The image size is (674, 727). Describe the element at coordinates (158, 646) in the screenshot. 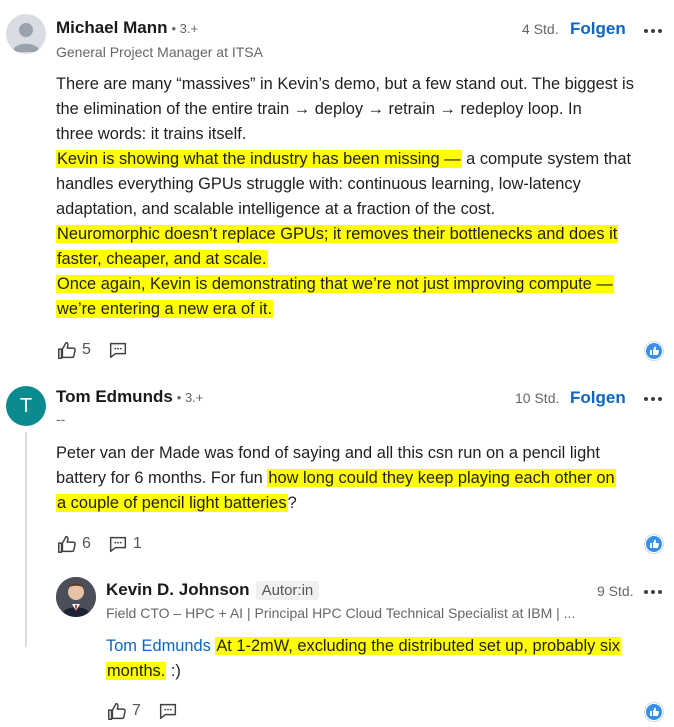

I see `mention-link: Tom Edmunds` at that location.